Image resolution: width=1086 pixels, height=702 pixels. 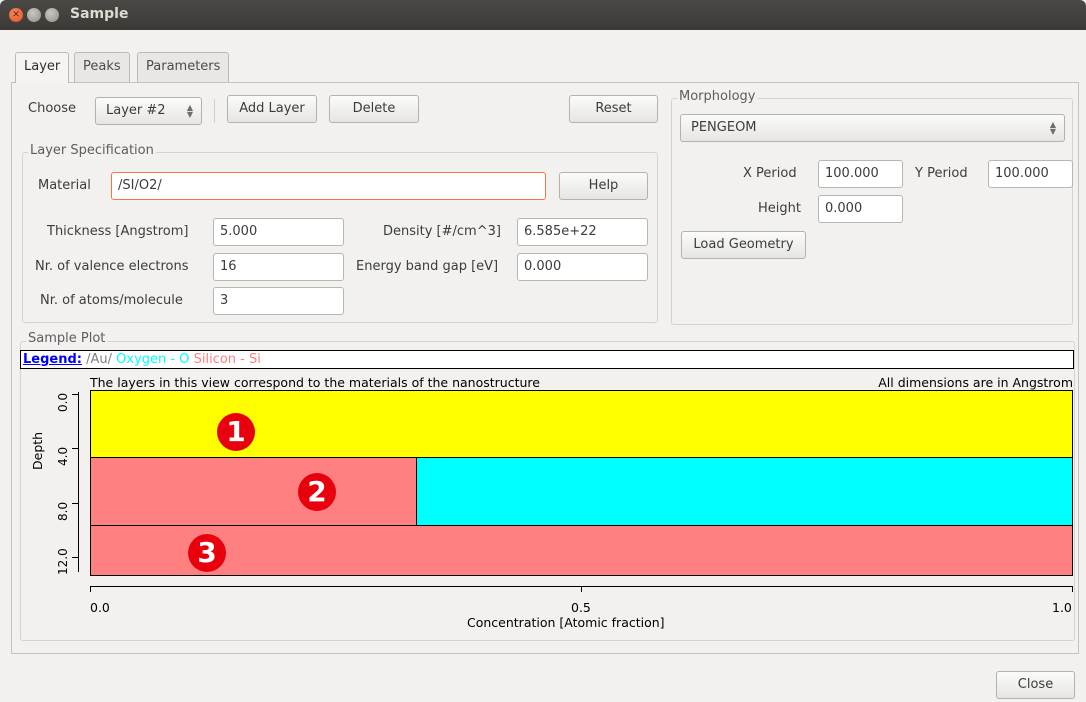 What do you see at coordinates (207, 553) in the screenshot?
I see `layer-badge-3: 3` at bounding box center [207, 553].